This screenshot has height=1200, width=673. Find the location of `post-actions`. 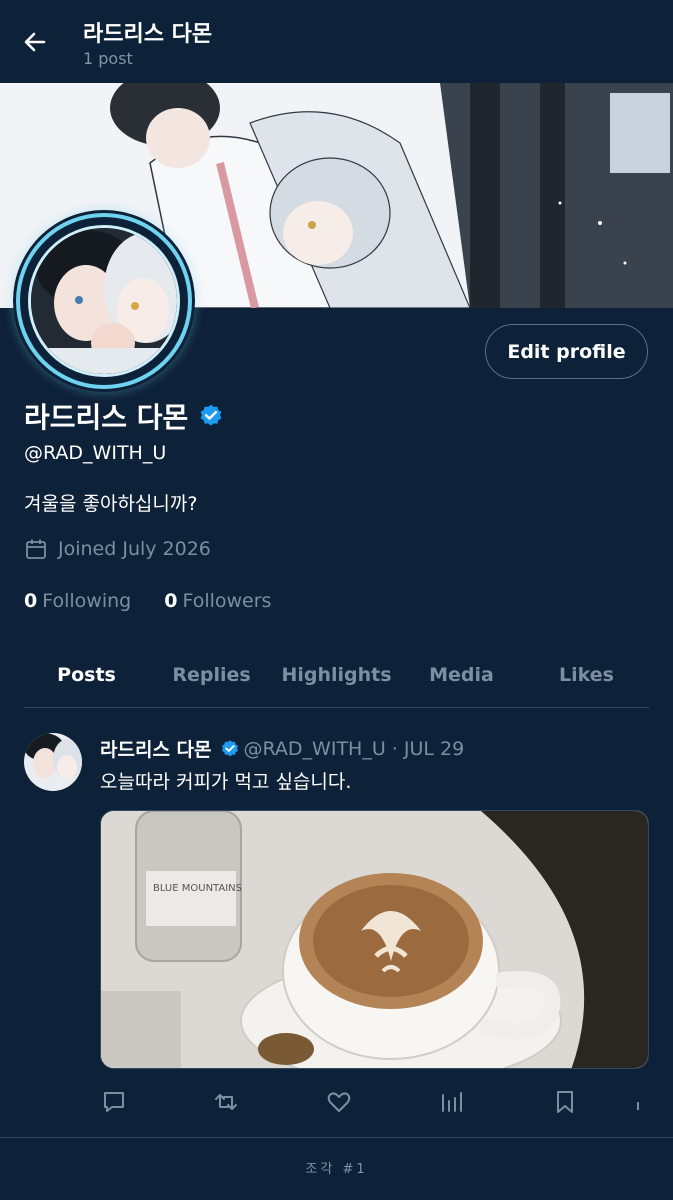

post-actions is located at coordinates (375, 1103).